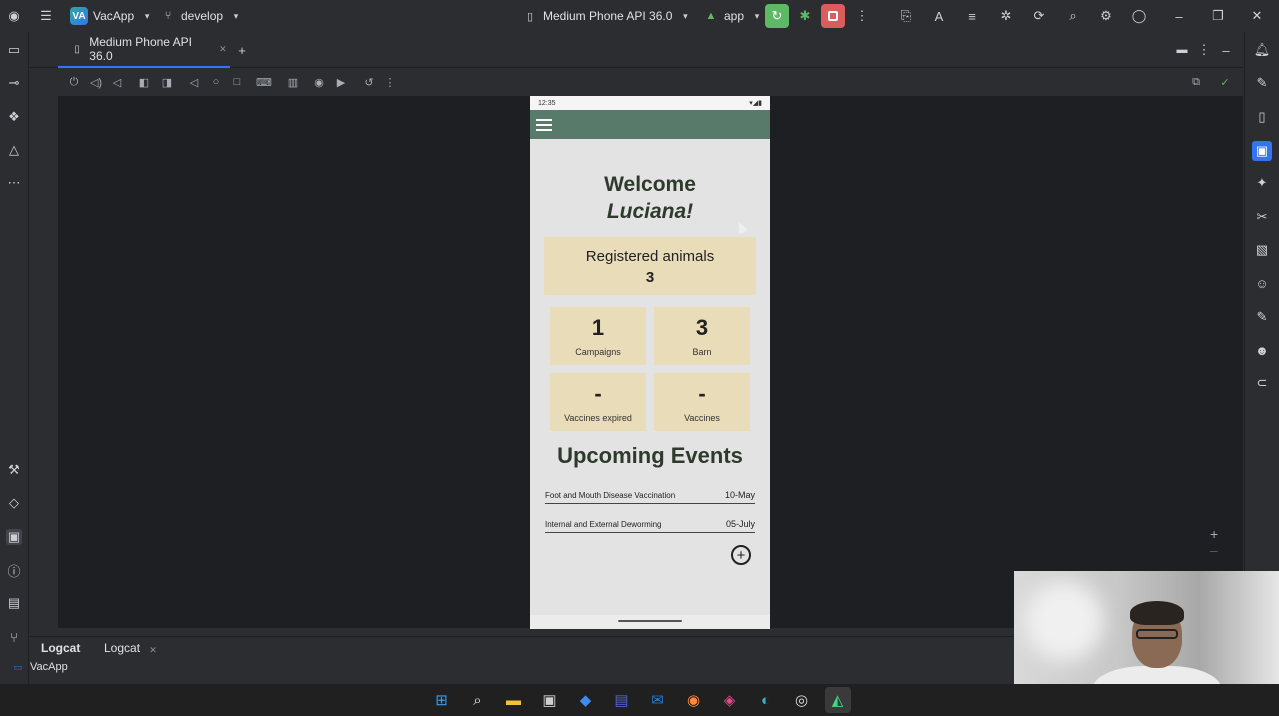 The height and width of the screenshot is (716, 1279). I want to click on folder-icon: ▭, so click(14, 50).